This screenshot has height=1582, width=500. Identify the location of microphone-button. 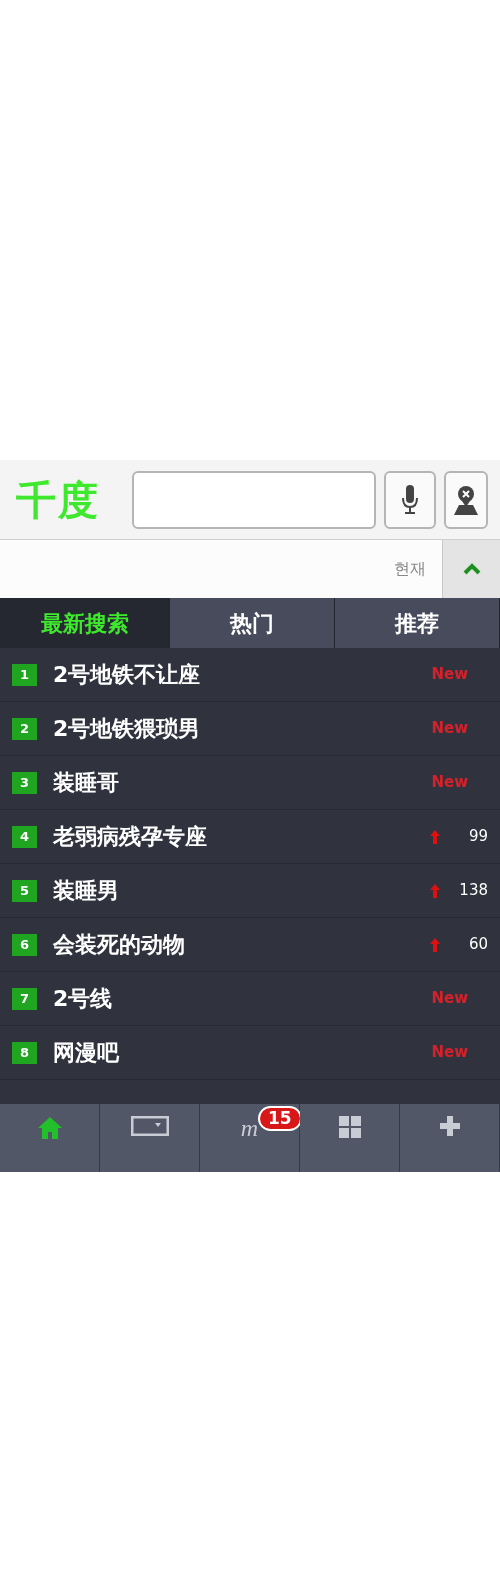
(410, 499).